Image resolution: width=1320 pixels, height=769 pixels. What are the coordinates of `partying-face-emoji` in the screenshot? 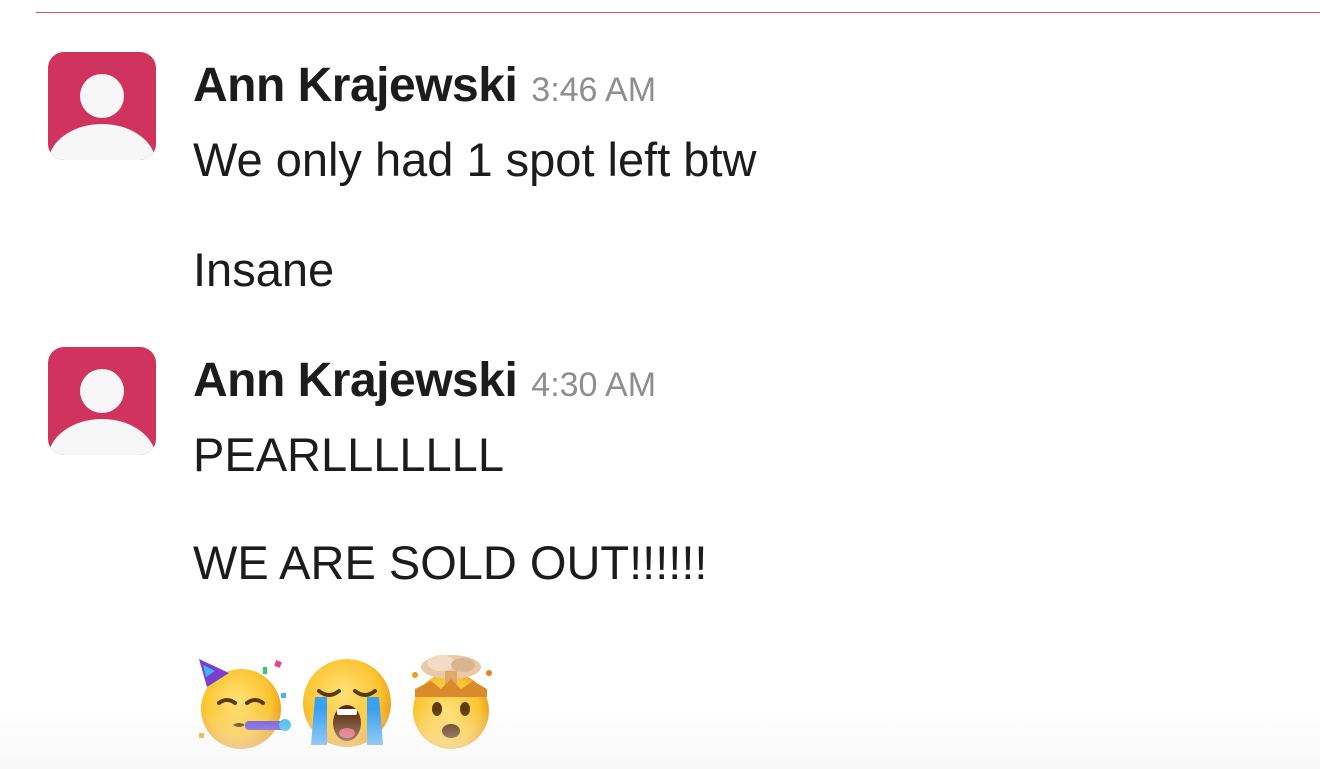 It's located at (245, 704).